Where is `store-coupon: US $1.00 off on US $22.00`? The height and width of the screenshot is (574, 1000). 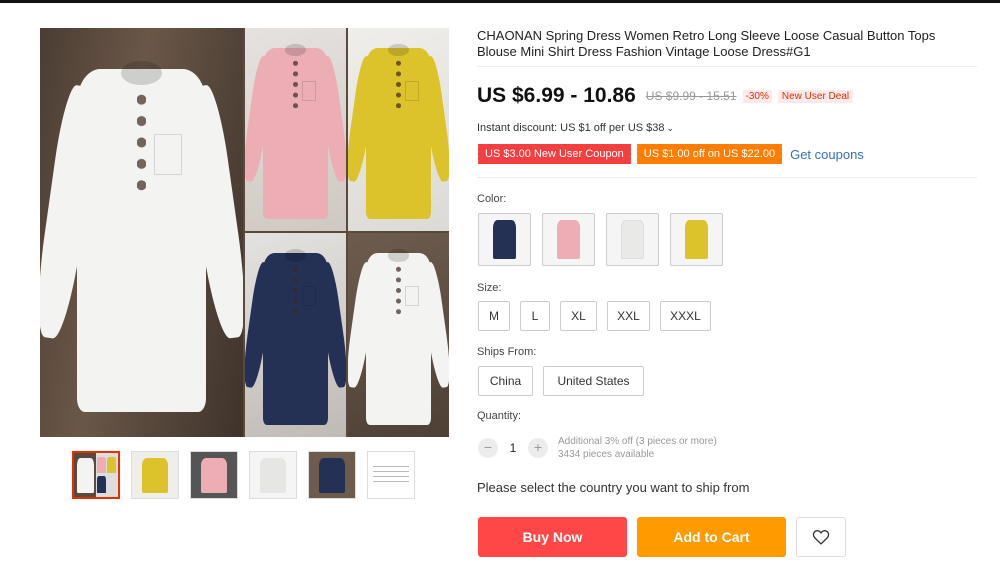 store-coupon: US $1.00 off on US $22.00 is located at coordinates (708, 154).